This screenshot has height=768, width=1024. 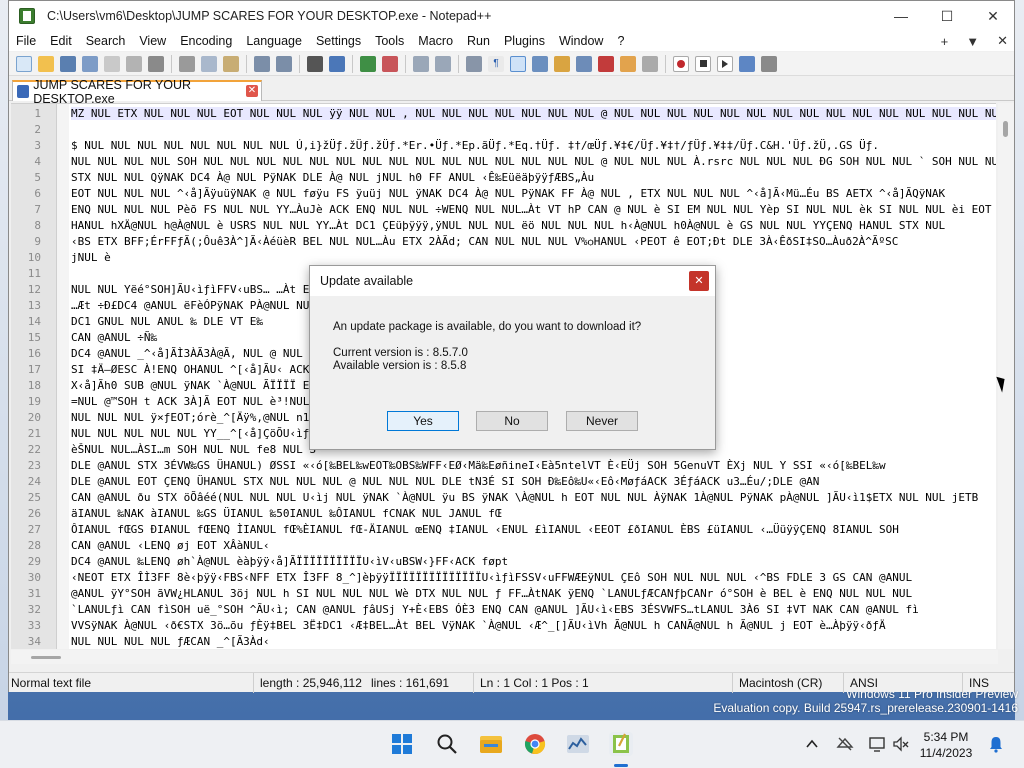 What do you see at coordinates (845, 745) in the screenshot?
I see `network-off-icon` at bounding box center [845, 745].